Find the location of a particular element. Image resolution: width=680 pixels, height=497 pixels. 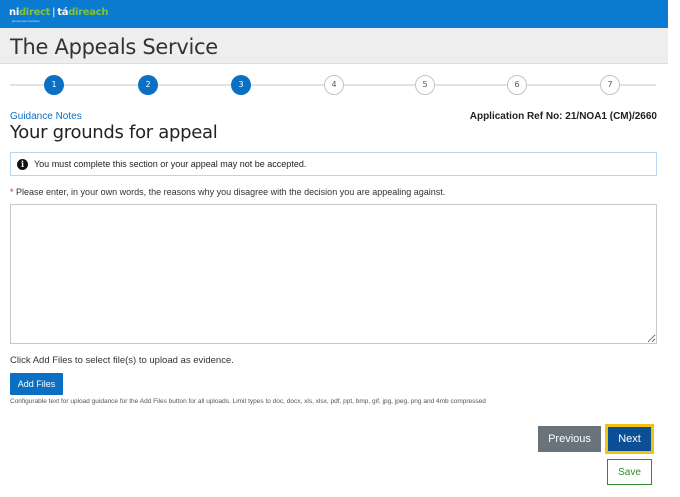

nidirect-logo: nidirect | tádireach is located at coordinates (58, 13).